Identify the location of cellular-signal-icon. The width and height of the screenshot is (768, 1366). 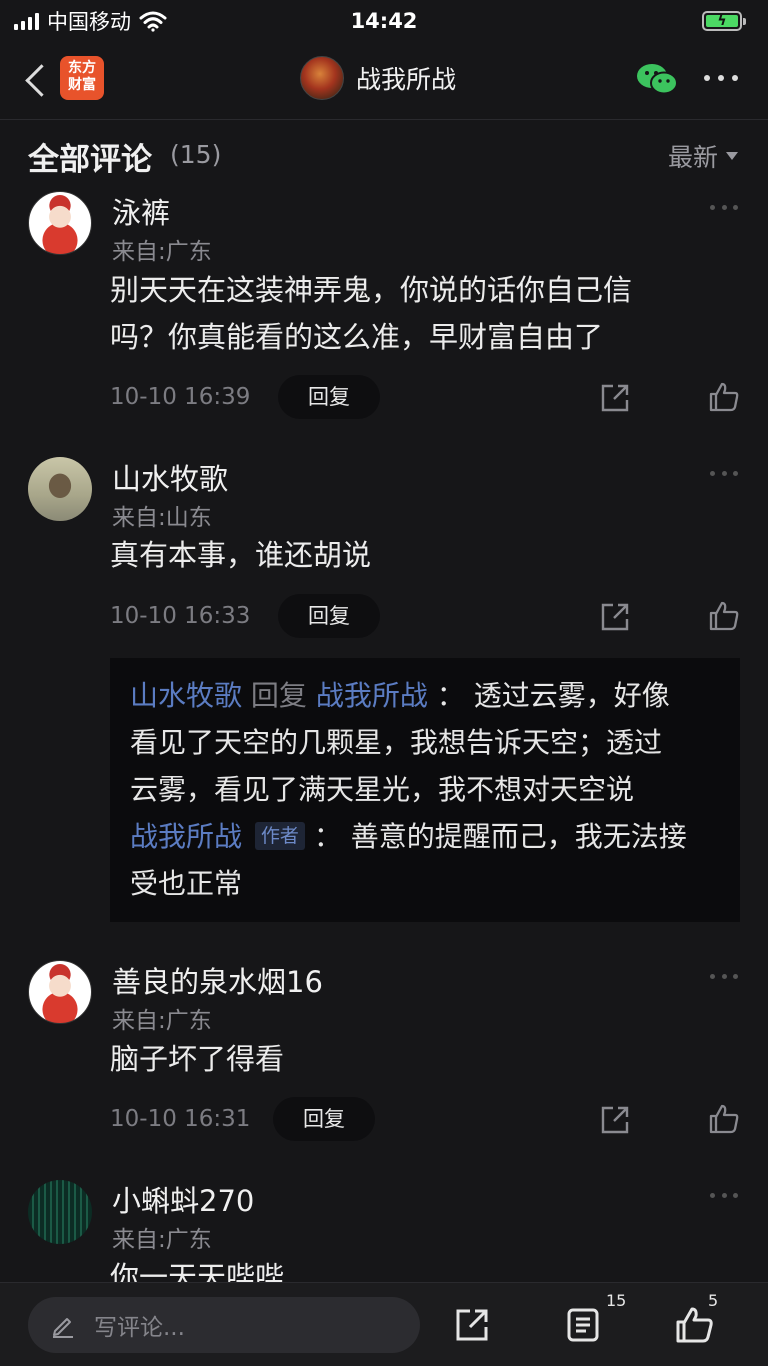
(26, 21).